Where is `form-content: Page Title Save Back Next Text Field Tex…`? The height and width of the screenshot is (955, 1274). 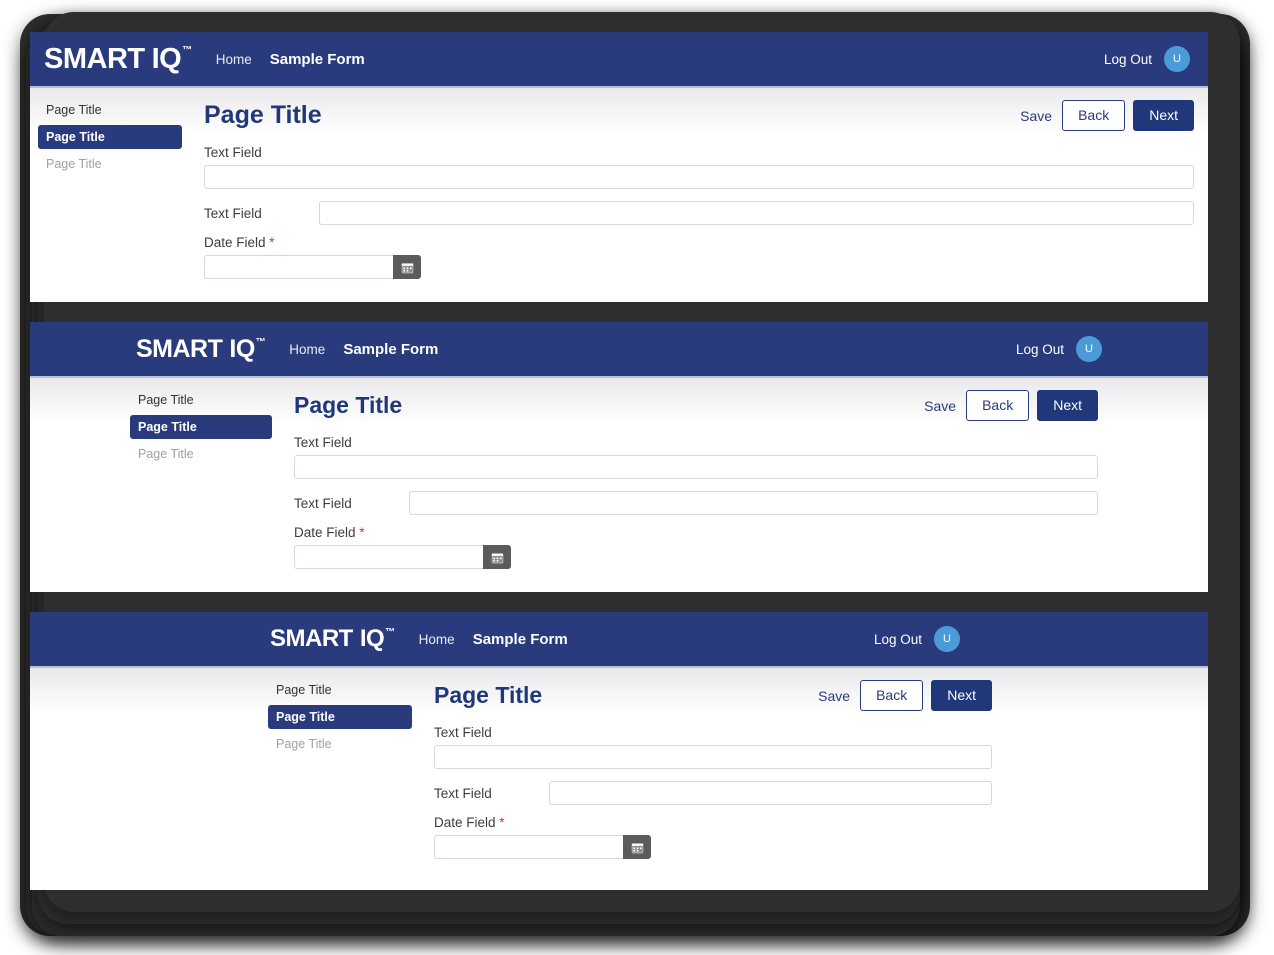
form-content: Page Title Save Back Next Text Field Tex… is located at coordinates (814, 778).